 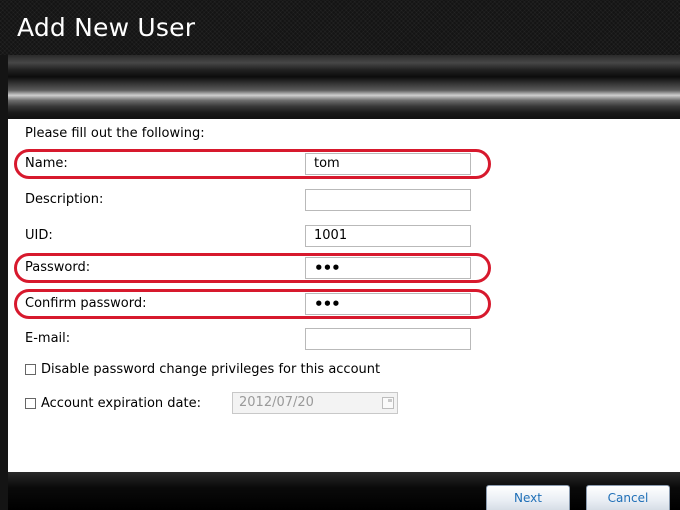 I want to click on email-input, so click(x=388, y=339).